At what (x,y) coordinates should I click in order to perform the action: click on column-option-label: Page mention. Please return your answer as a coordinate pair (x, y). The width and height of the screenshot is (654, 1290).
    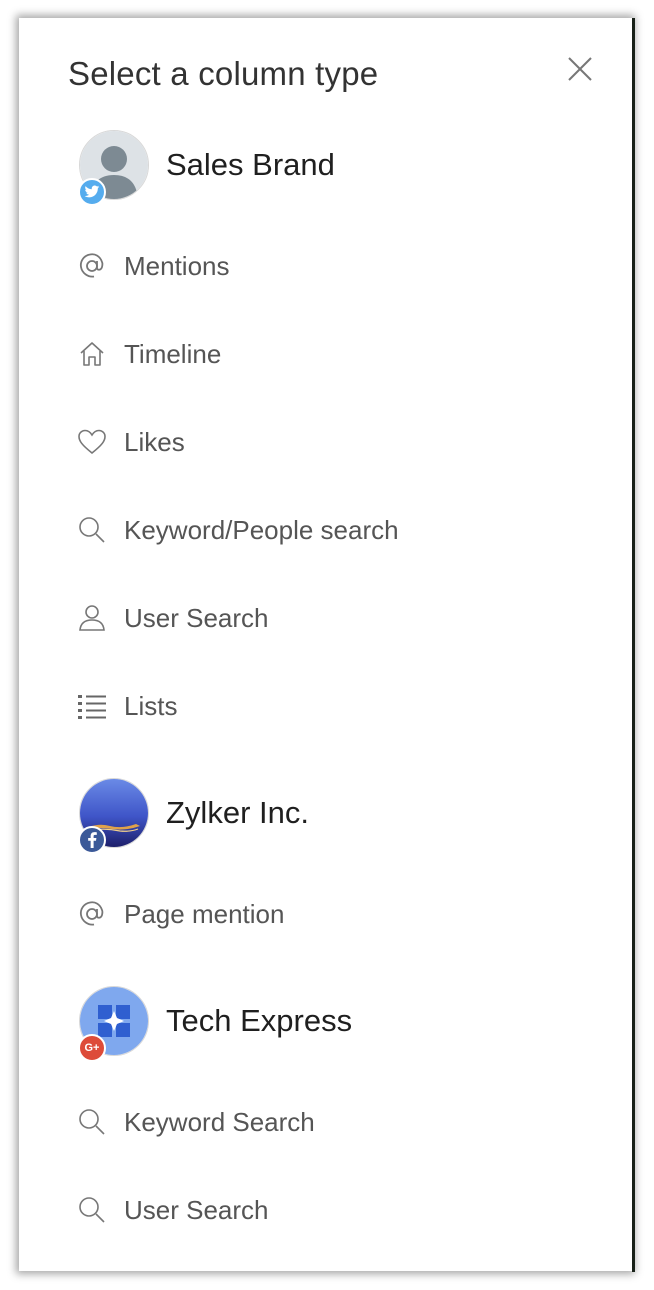
    Looking at the image, I should click on (204, 913).